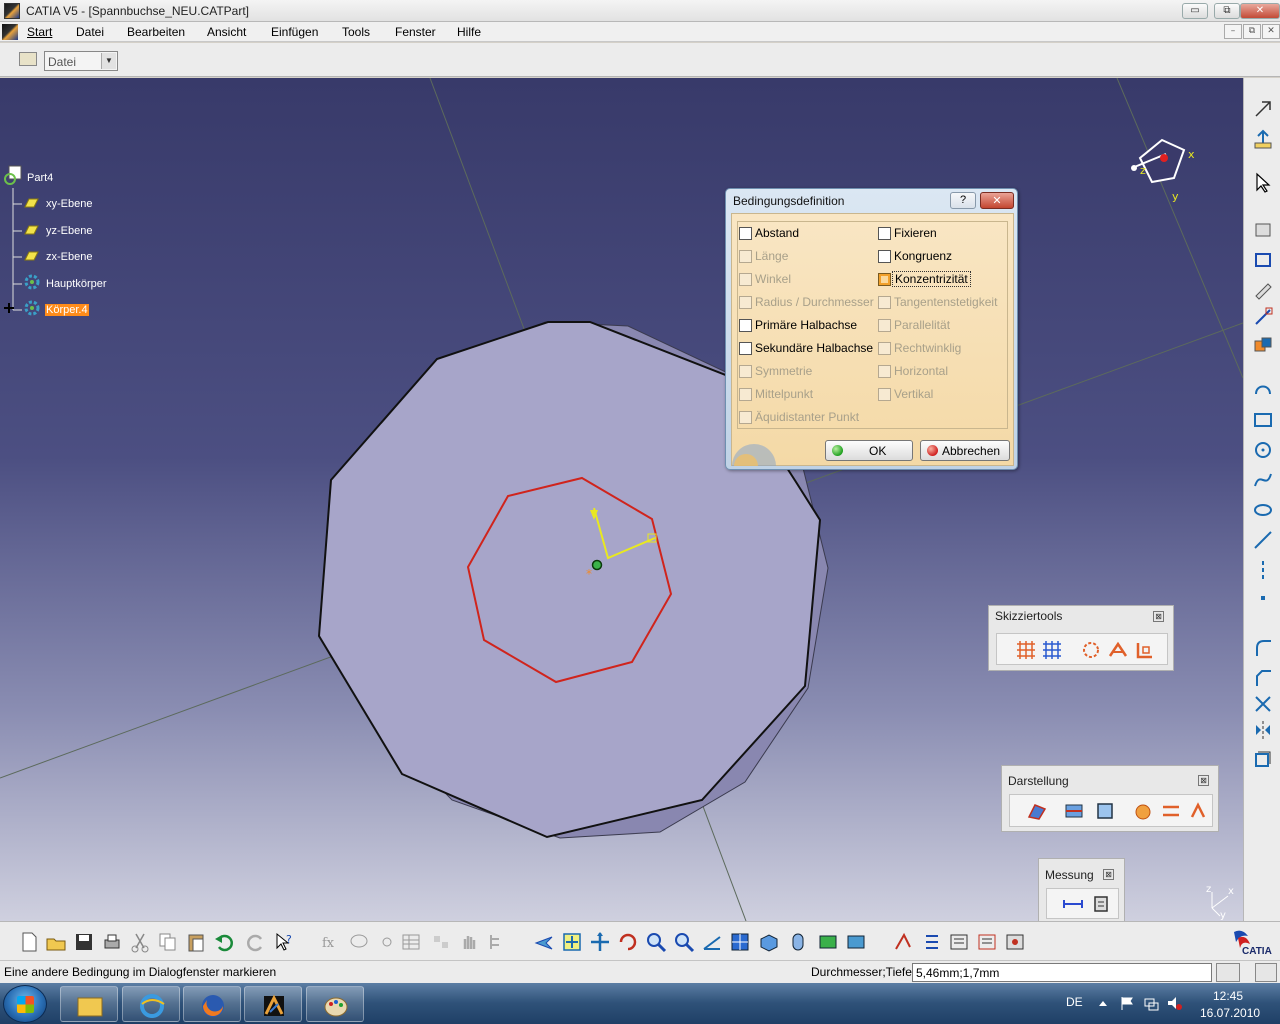 The image size is (1280, 1024). I want to click on save-icon, so click(84, 942).